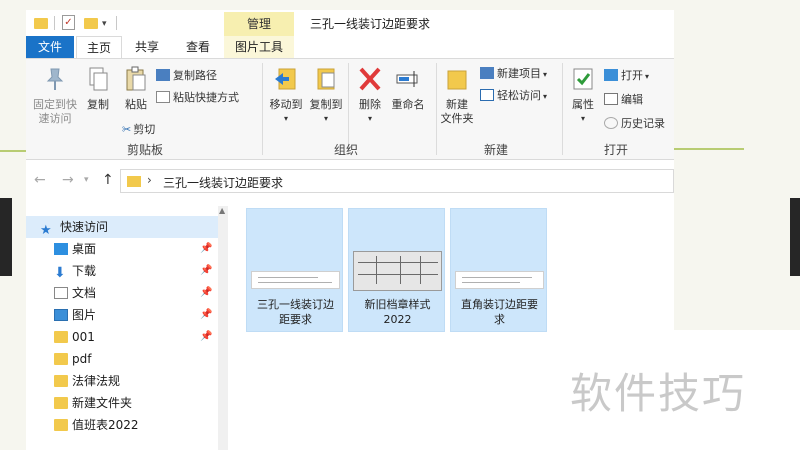 The width and height of the screenshot is (800, 450). I want to click on paste-shortcut-button: 粘贴快捷方式, so click(197, 98).